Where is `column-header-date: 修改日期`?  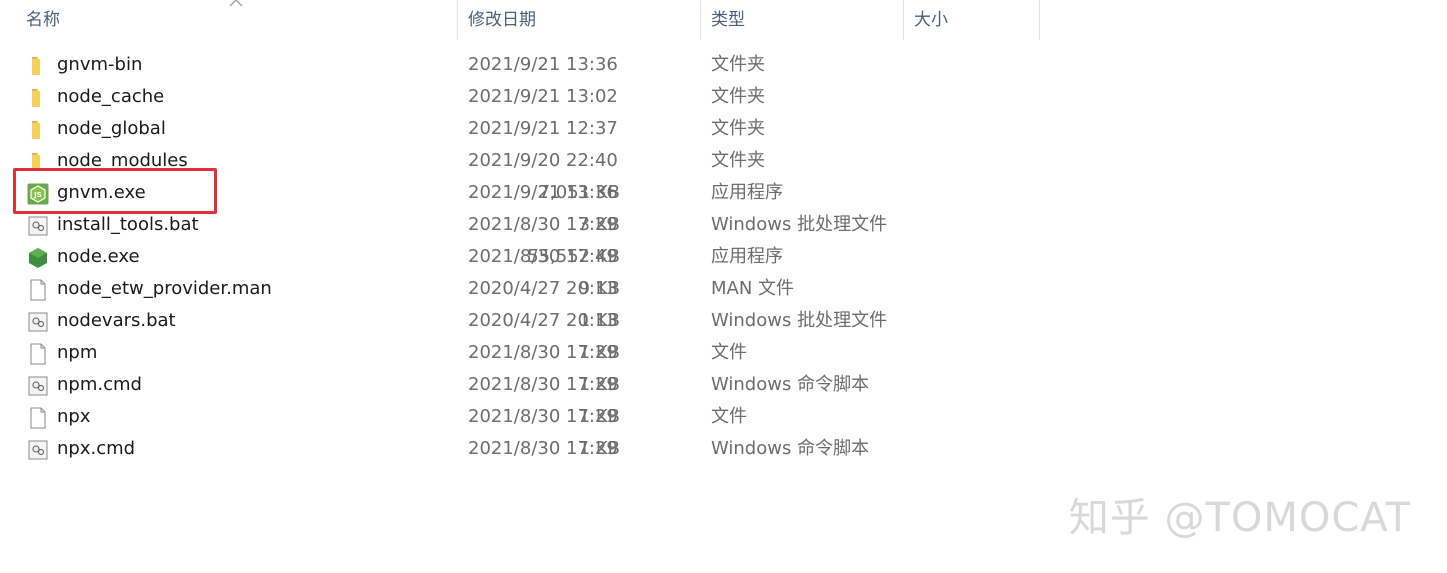 column-header-date: 修改日期 is located at coordinates (579, 20).